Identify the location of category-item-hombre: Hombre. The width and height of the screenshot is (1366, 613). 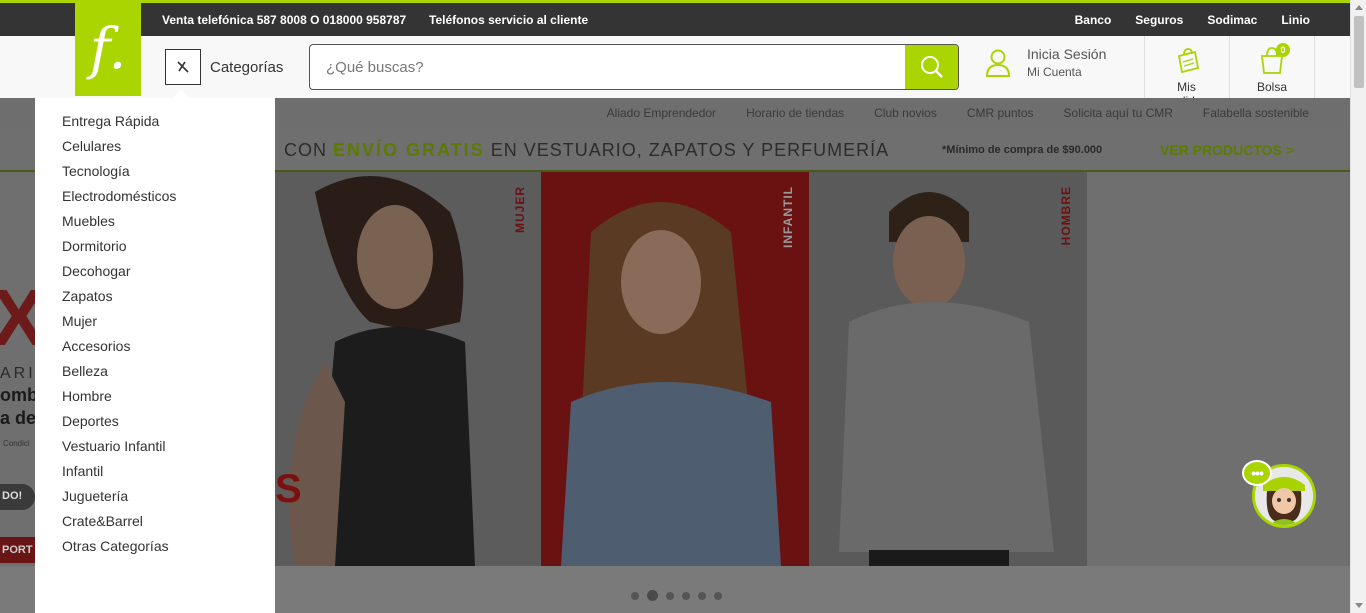
(155, 398).